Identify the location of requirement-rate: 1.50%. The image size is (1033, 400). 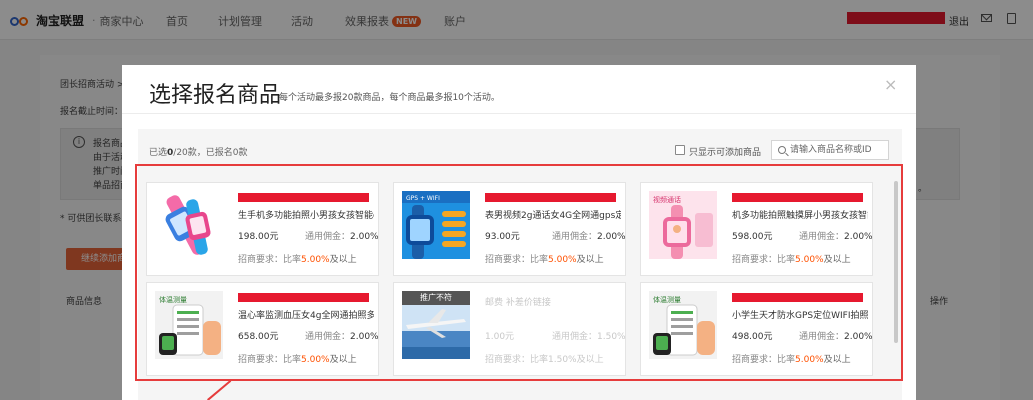
(562, 360).